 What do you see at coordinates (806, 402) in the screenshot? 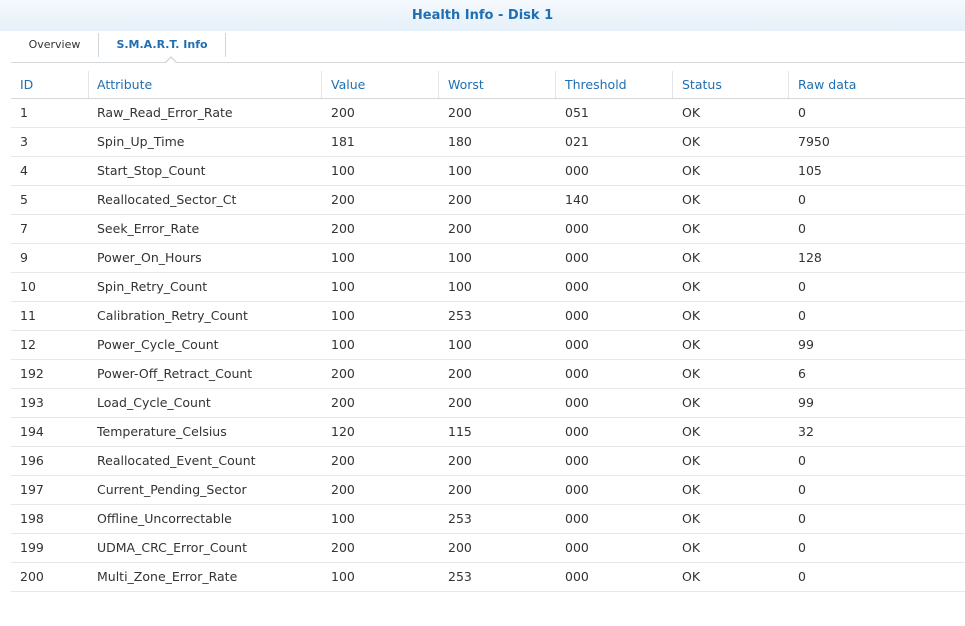
I see `cell-raw-data: 99` at bounding box center [806, 402].